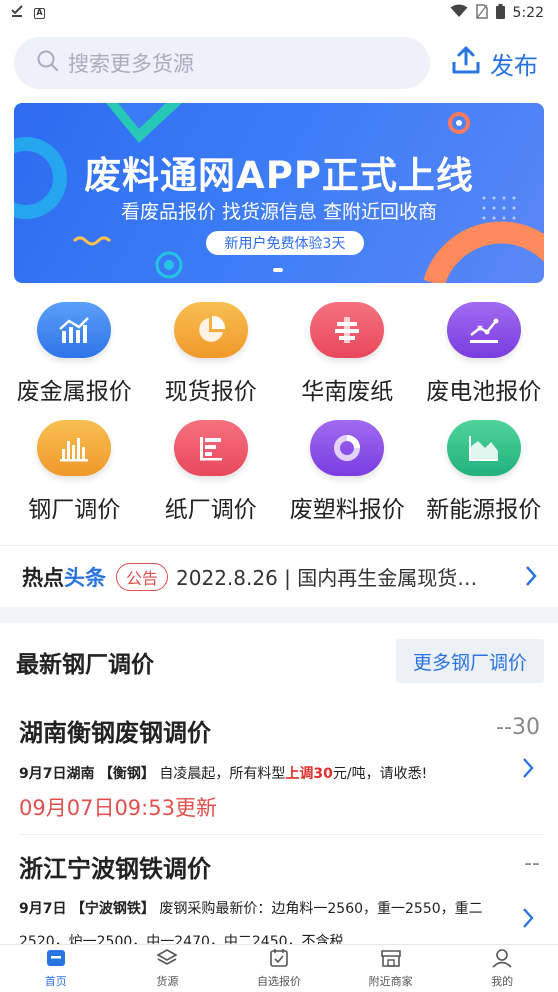 This screenshot has height=992, width=558. Describe the element at coordinates (285, 243) in the screenshot. I see `banner-trial-chip: 新用户免费体验3天` at that location.